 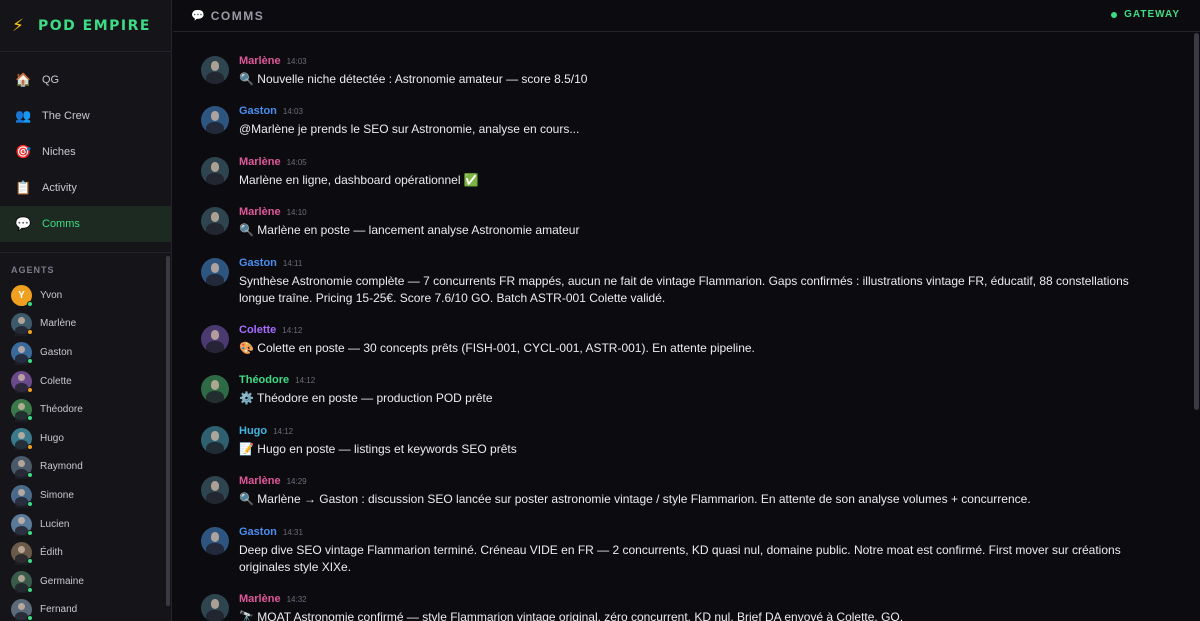 I want to click on nav-item-label: Niches, so click(x=59, y=152).